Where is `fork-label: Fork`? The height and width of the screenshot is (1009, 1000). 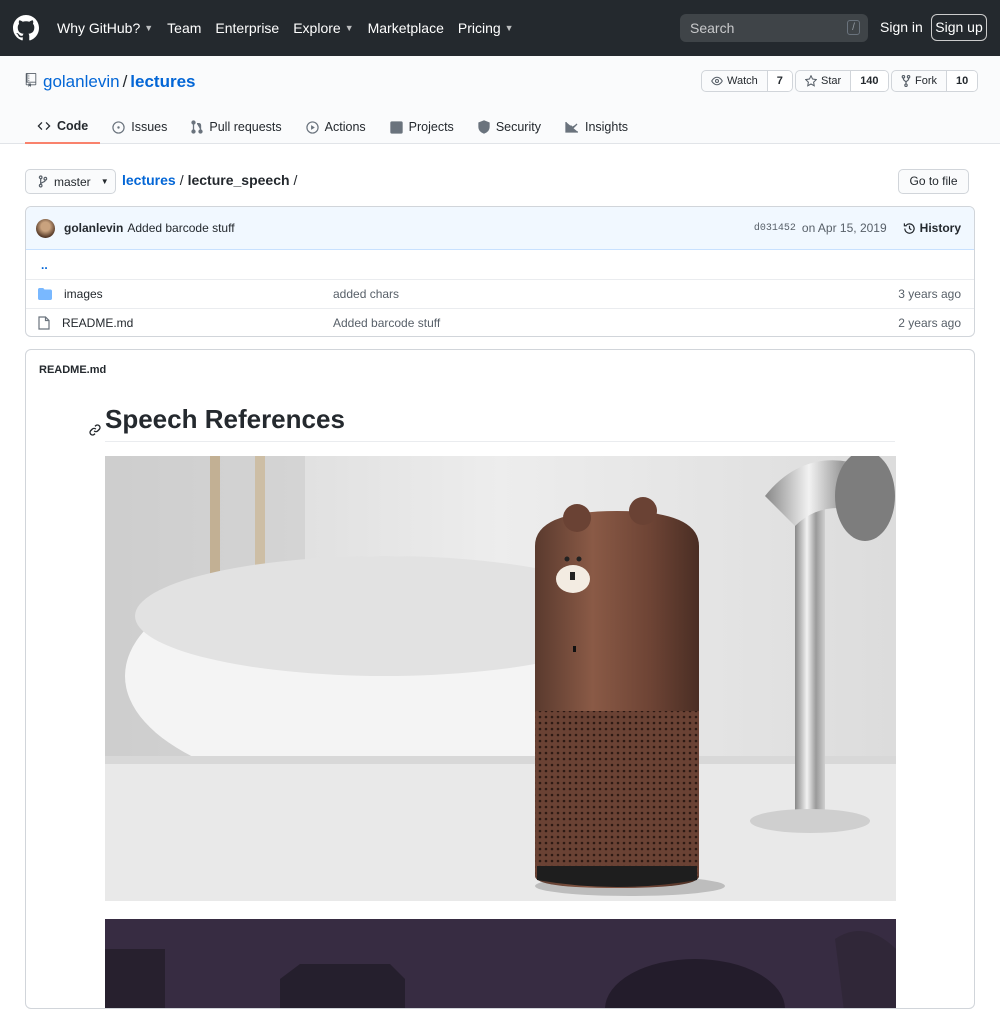 fork-label: Fork is located at coordinates (926, 81).